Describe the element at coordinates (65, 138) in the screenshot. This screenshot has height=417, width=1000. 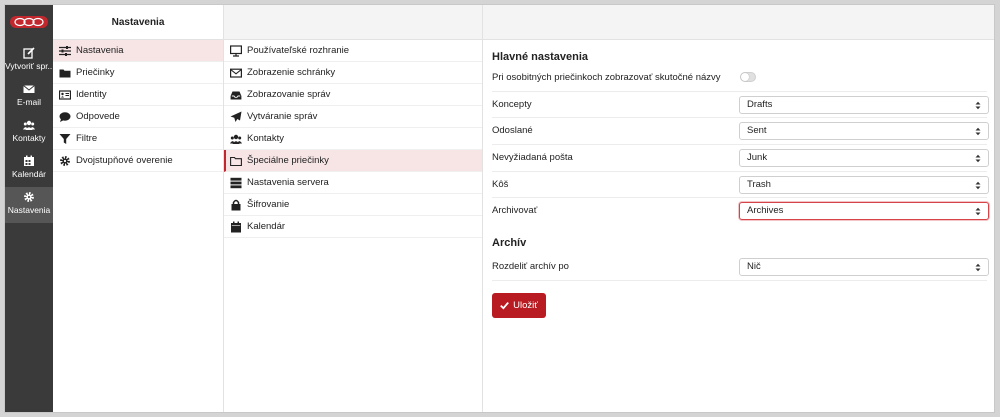
I see `filter-icon` at that location.